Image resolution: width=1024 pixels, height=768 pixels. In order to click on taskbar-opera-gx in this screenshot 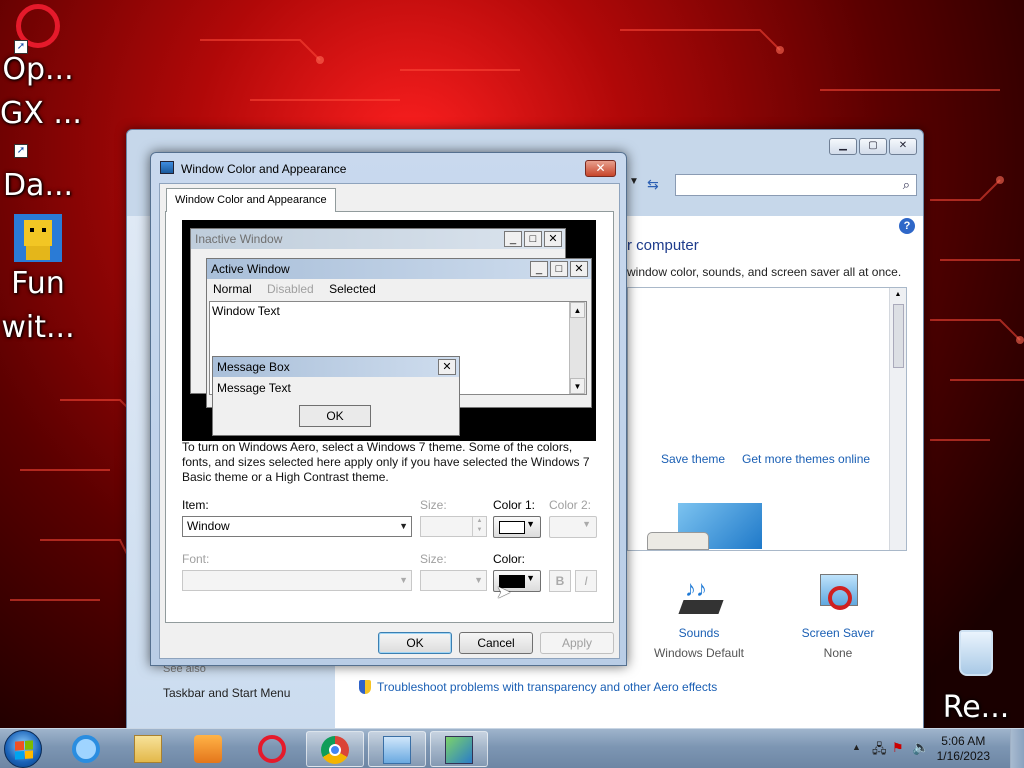, I will do `click(273, 749)`.